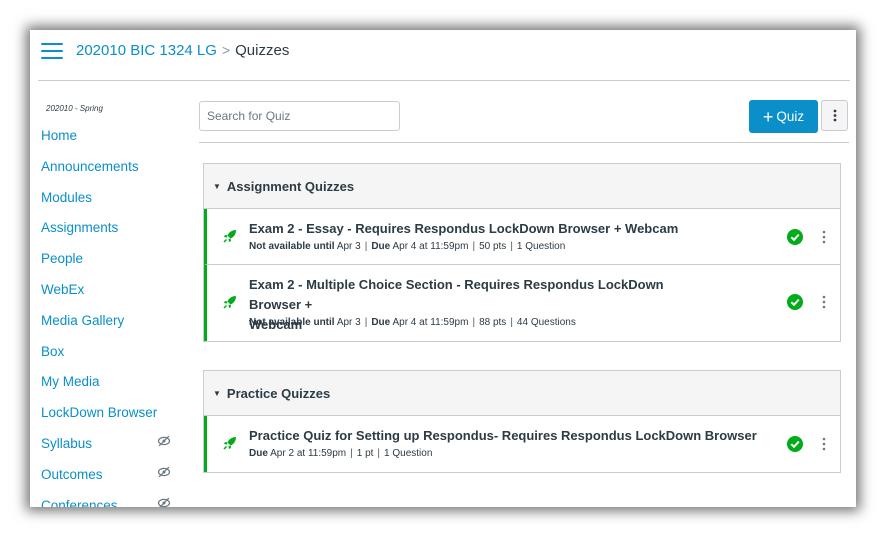 The image size is (887, 537). I want to click on quiz-meta: Due Apr 2 at 11:59pm | 1 pt | 1 Question, so click(341, 453).